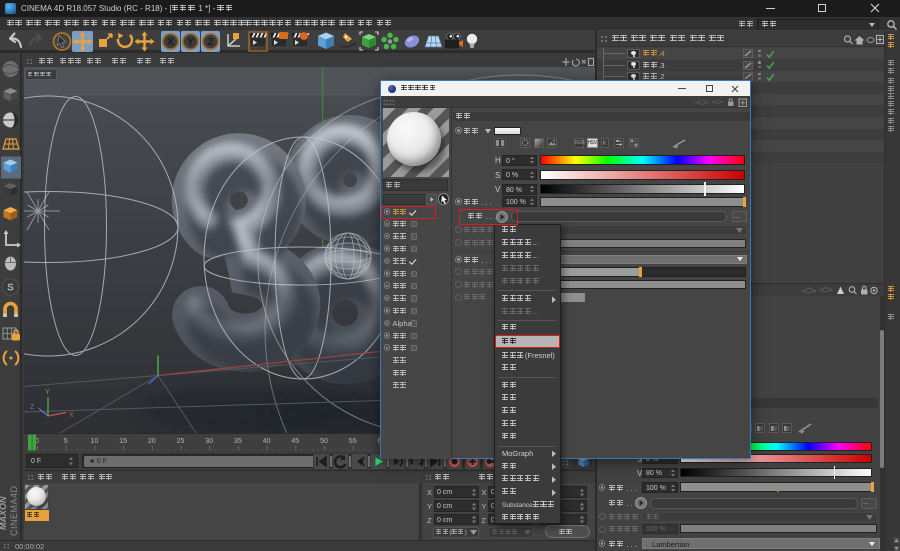 The height and width of the screenshot is (551, 900). Describe the element at coordinates (295, 441) in the screenshot. I see `svg-text: 45` at that location.